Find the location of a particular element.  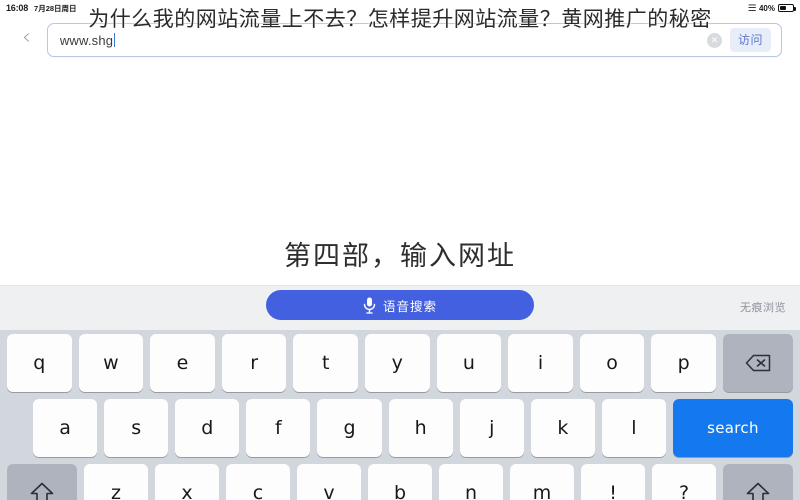

status-bar-right: ☰ 40% is located at coordinates (771, 7).